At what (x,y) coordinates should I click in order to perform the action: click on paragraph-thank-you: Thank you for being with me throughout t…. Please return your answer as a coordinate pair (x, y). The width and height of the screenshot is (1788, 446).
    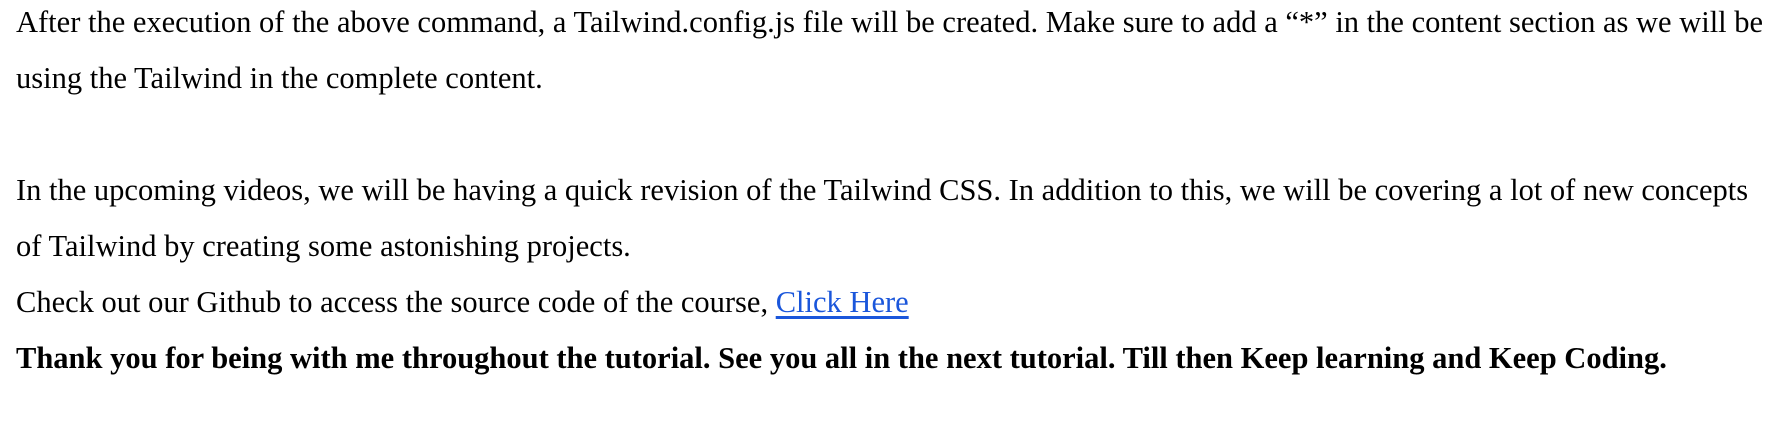
    Looking at the image, I should click on (841, 358).